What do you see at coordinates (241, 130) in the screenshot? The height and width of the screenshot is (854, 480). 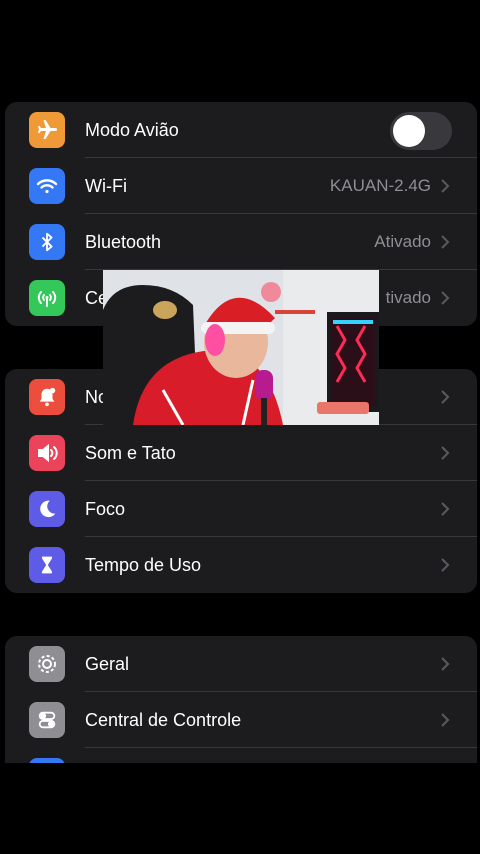 I see `row-airplane-mode: Modo Avião` at bounding box center [241, 130].